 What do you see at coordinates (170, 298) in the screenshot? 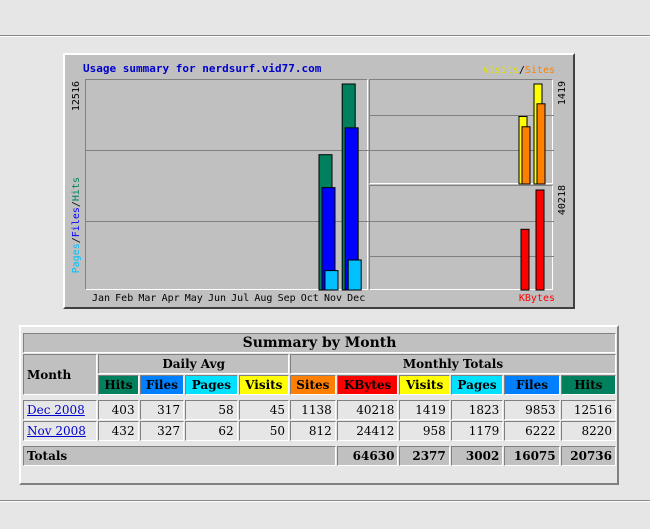
I see `month-label-apr: Apr` at bounding box center [170, 298].